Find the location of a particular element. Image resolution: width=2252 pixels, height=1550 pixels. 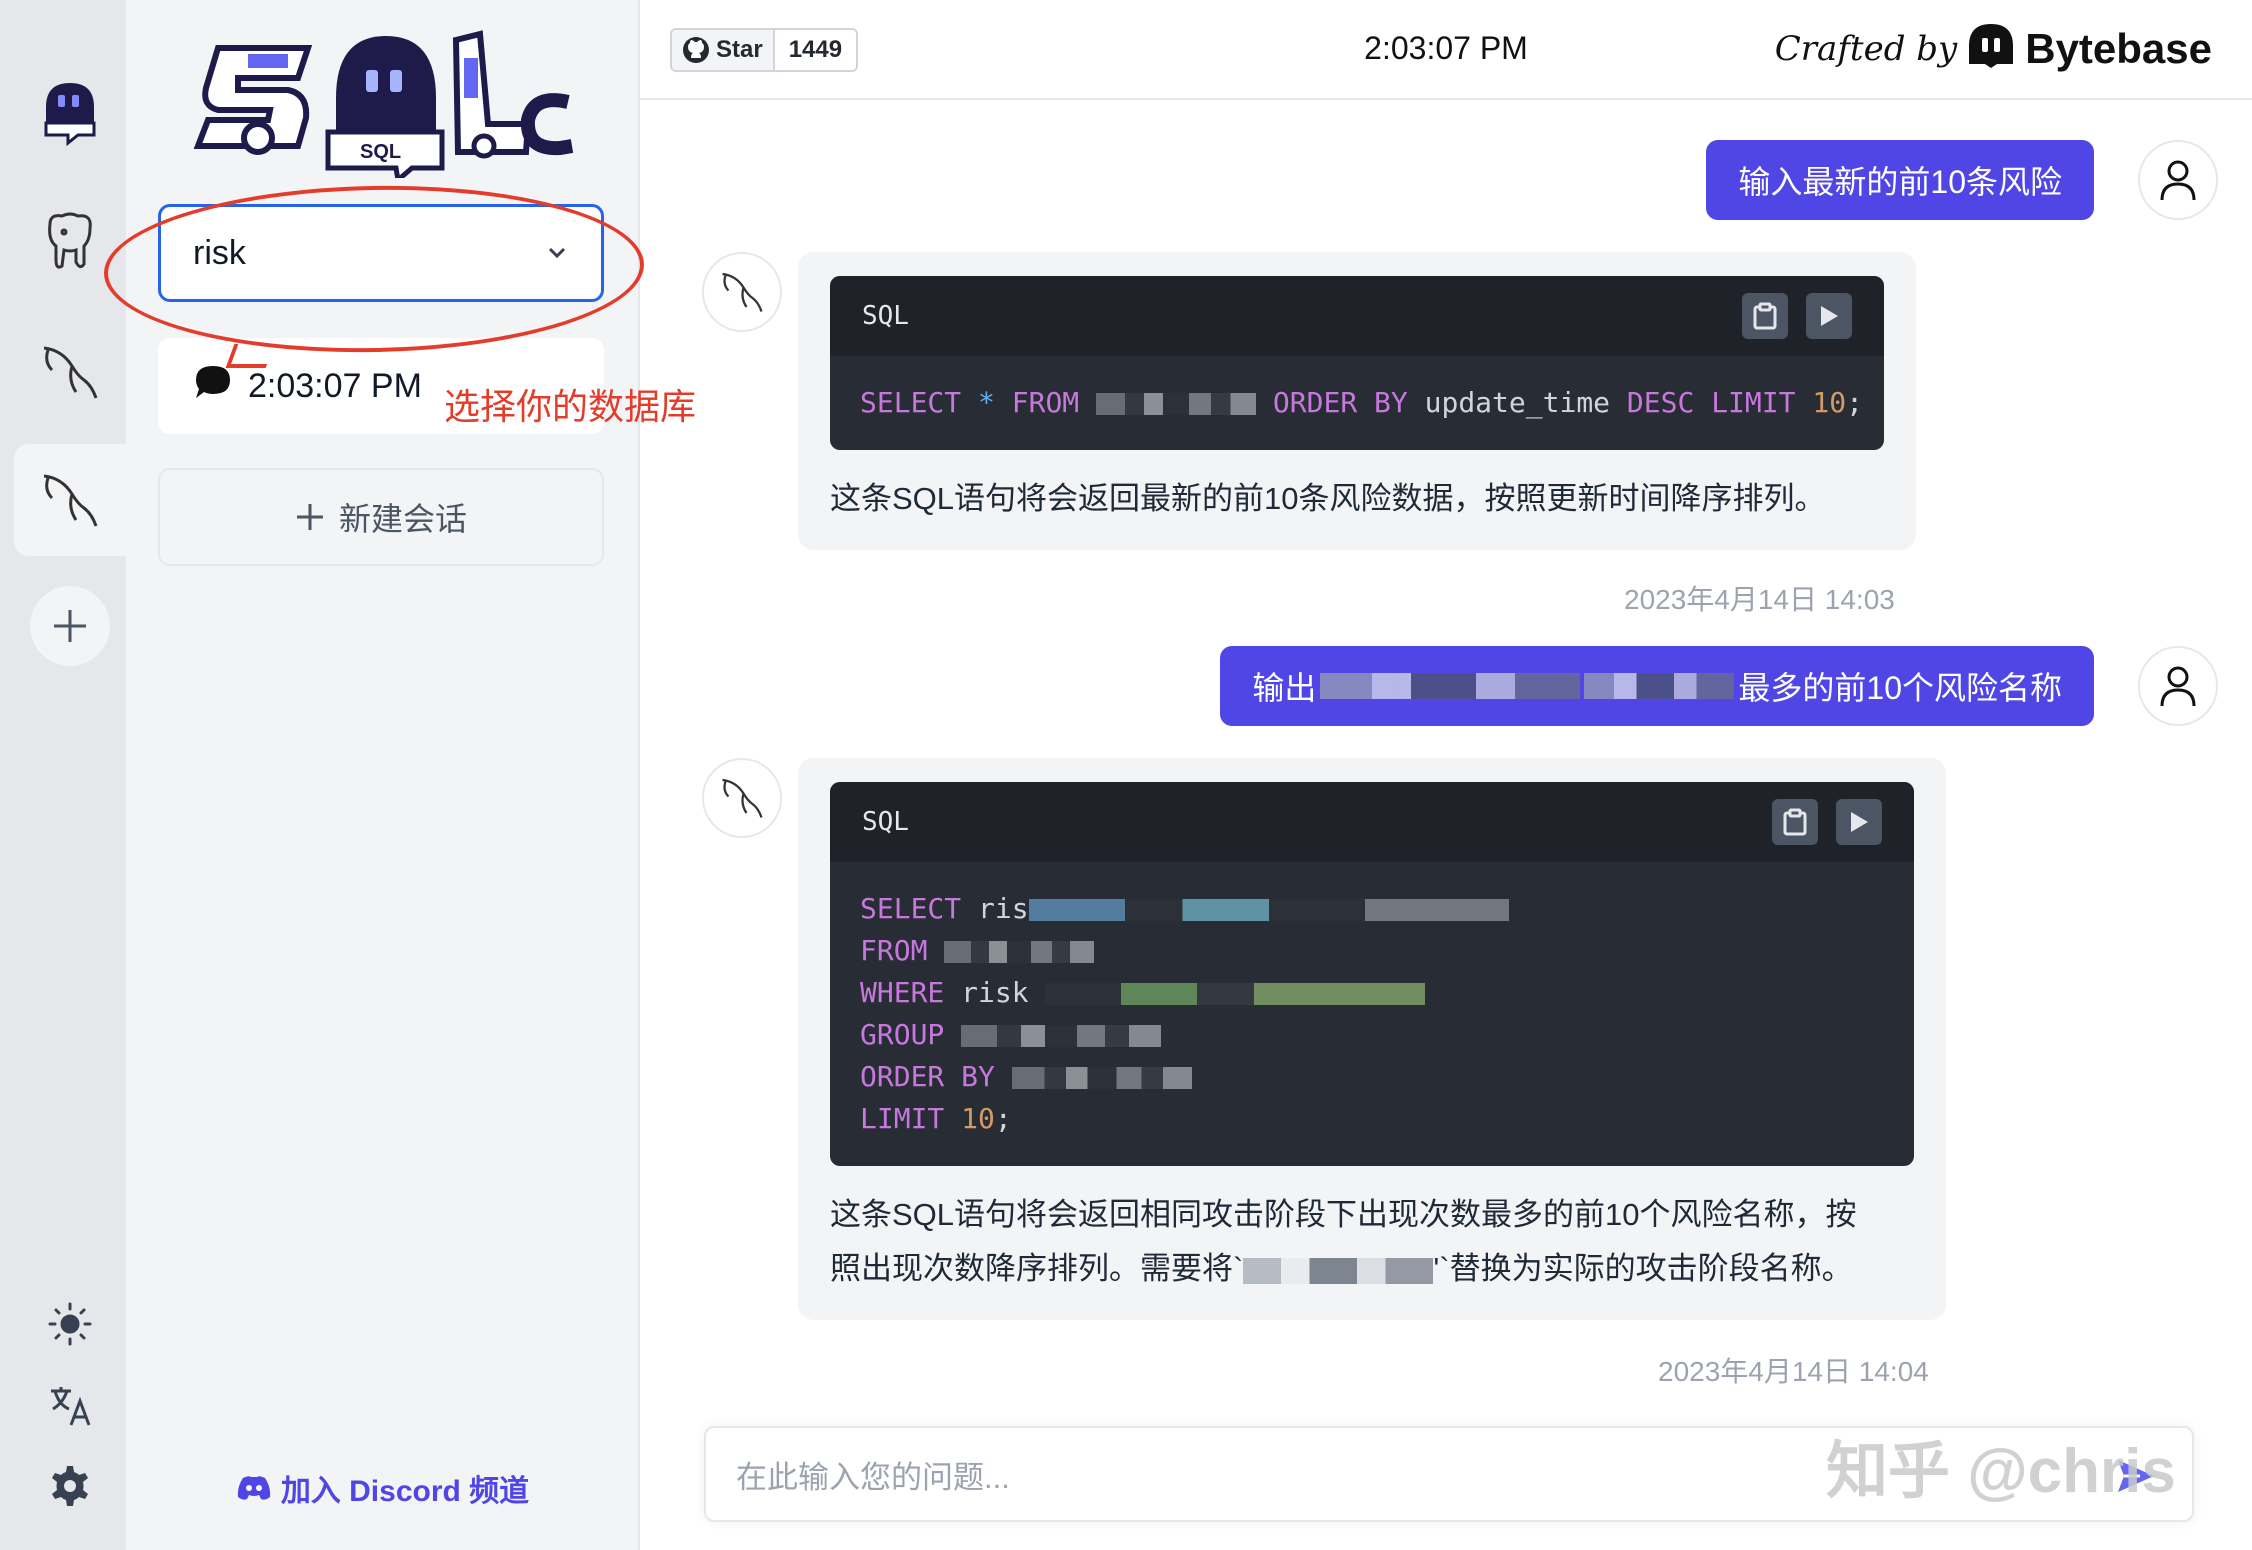

add-connection-button is located at coordinates (70, 626).